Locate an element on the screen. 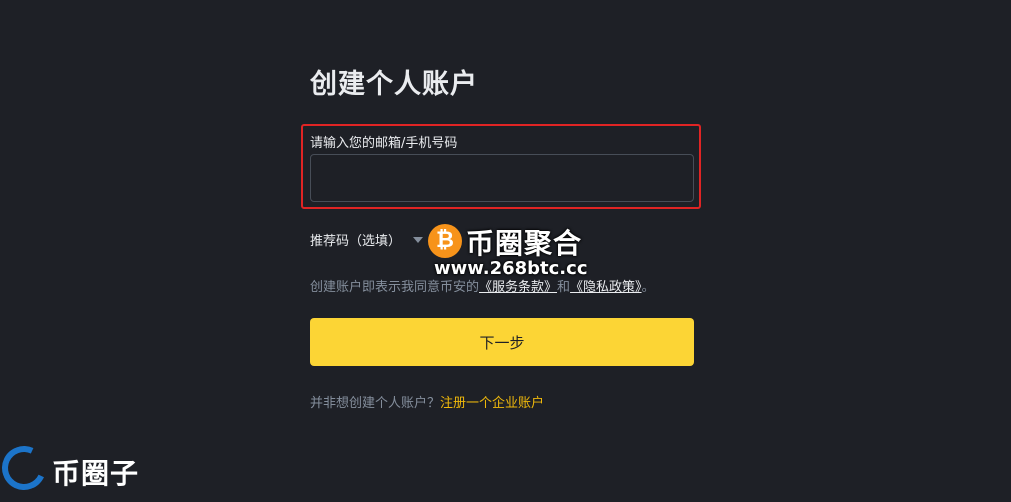 This screenshot has width=1011, height=502. page-title: 创建个人账户 is located at coordinates (394, 84).